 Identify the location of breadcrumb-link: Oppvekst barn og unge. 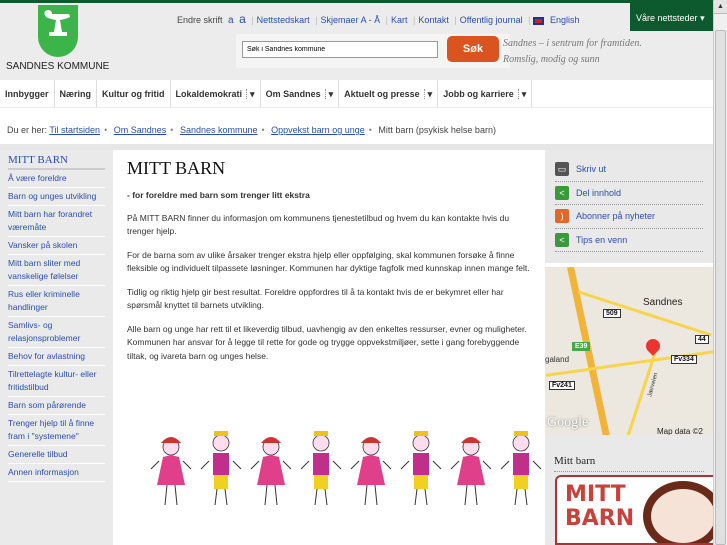
(318, 130).